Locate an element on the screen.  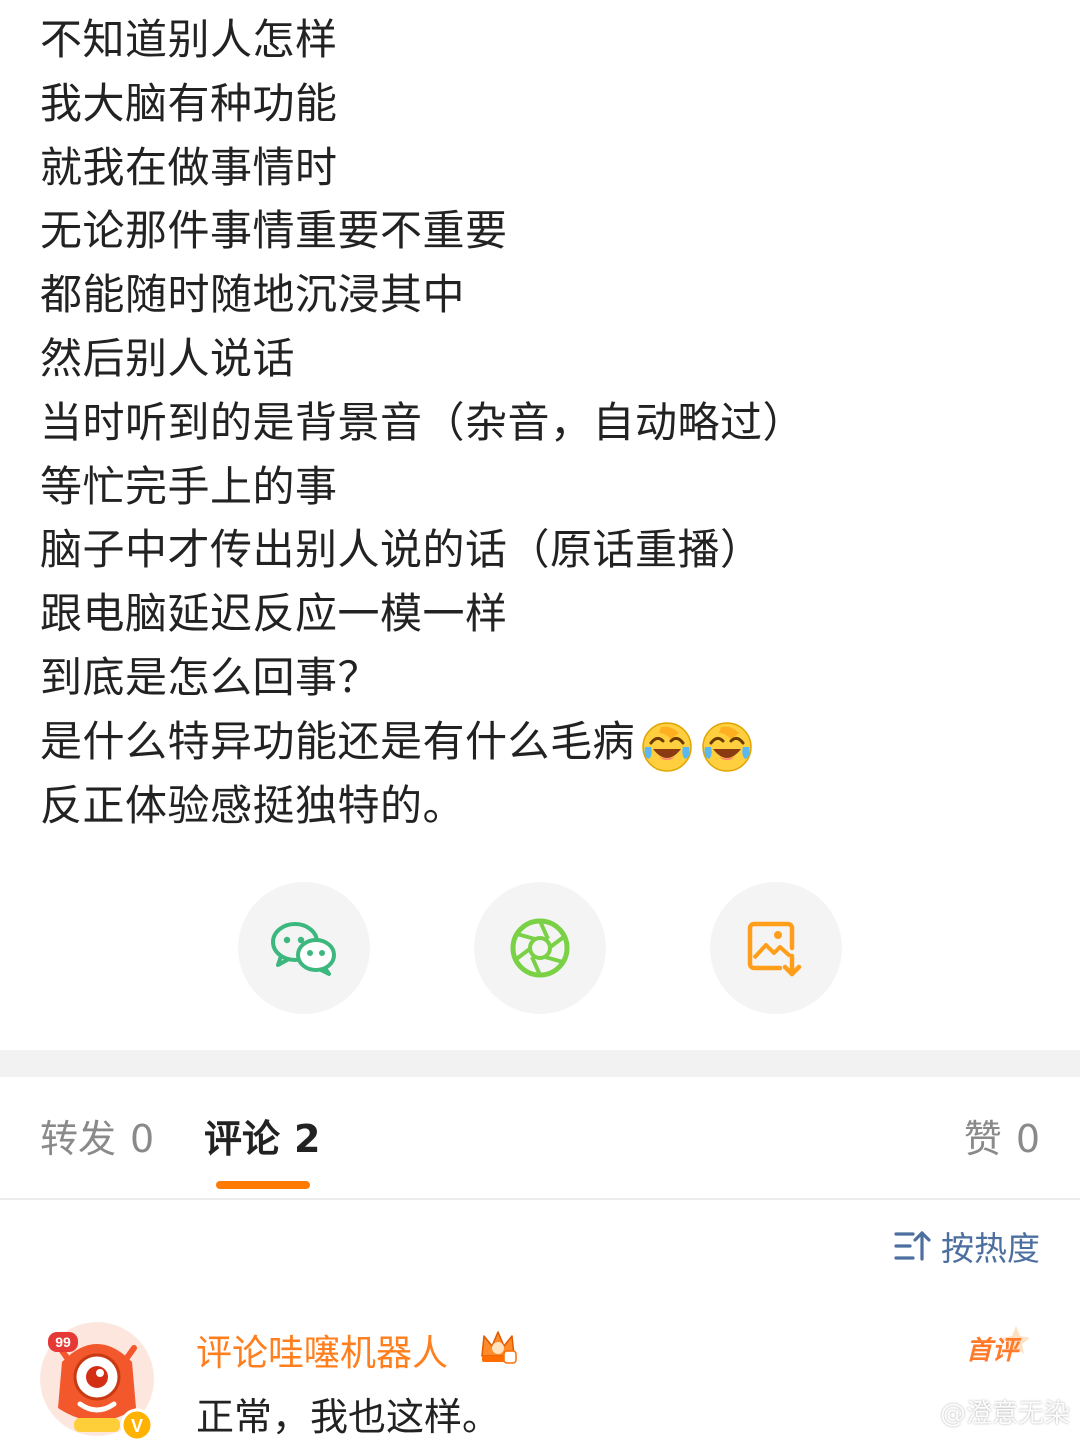
sort-icon is located at coordinates (912, 1246).